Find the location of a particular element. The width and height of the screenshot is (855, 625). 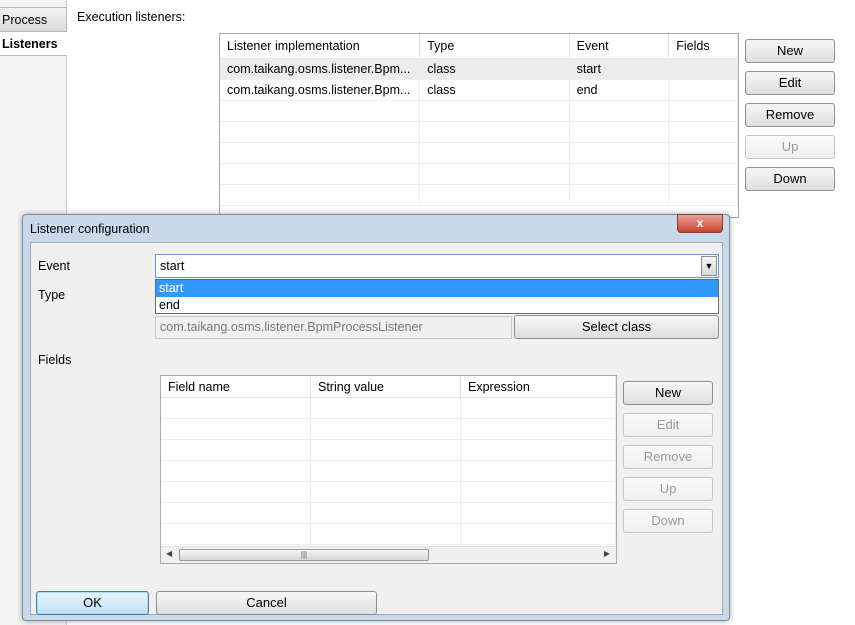

event-select: start ▼ is located at coordinates (437, 266).